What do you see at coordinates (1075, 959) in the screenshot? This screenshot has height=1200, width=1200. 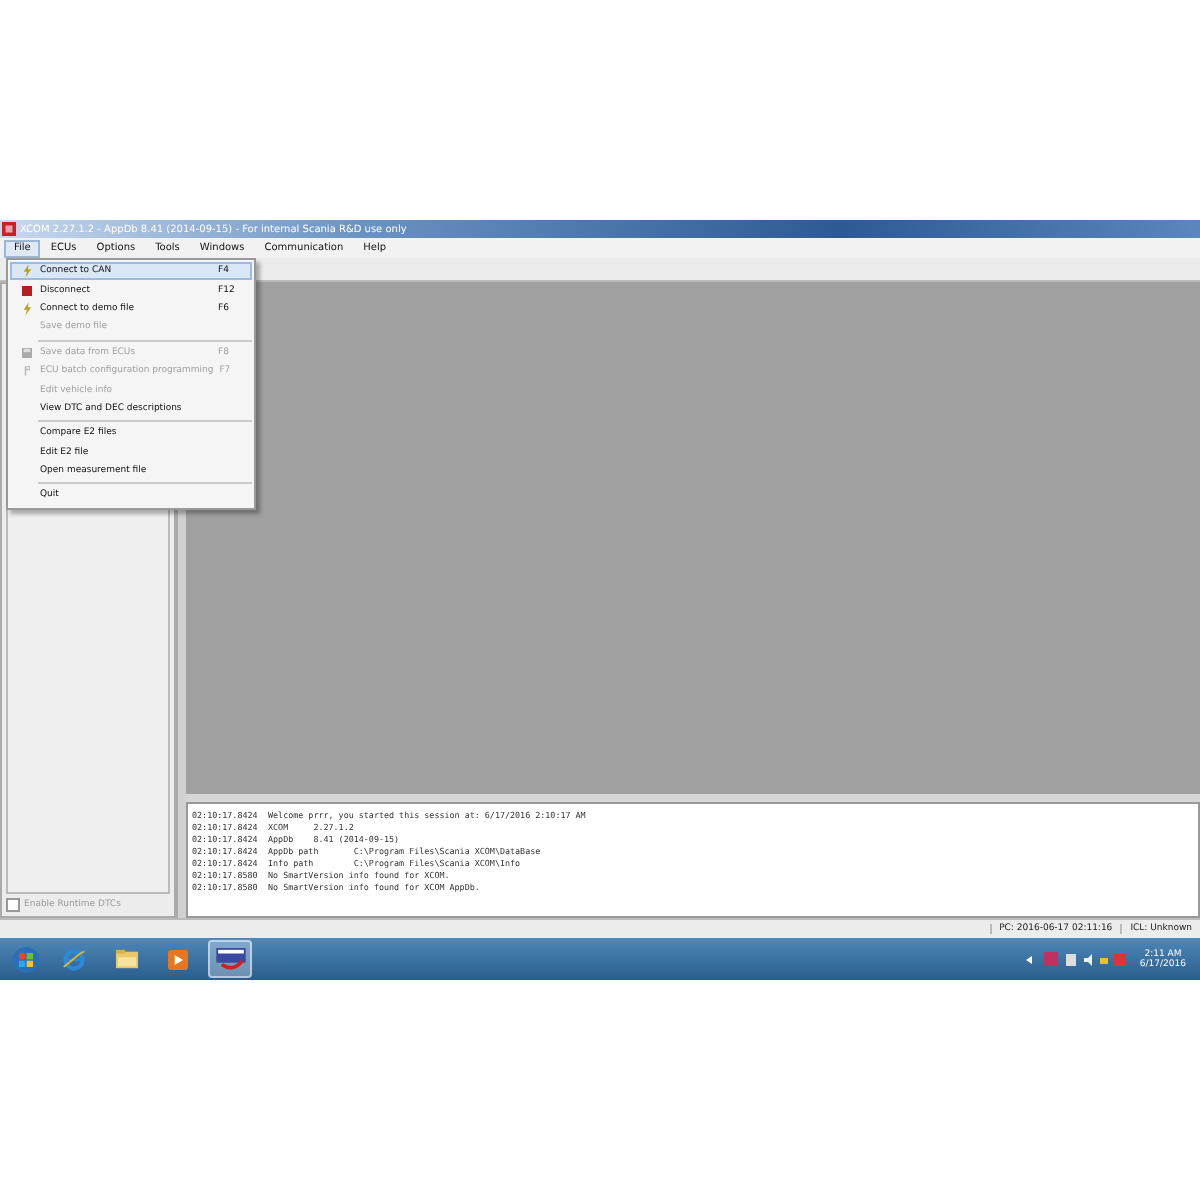 I see `tray-icons-drawing` at bounding box center [1075, 959].